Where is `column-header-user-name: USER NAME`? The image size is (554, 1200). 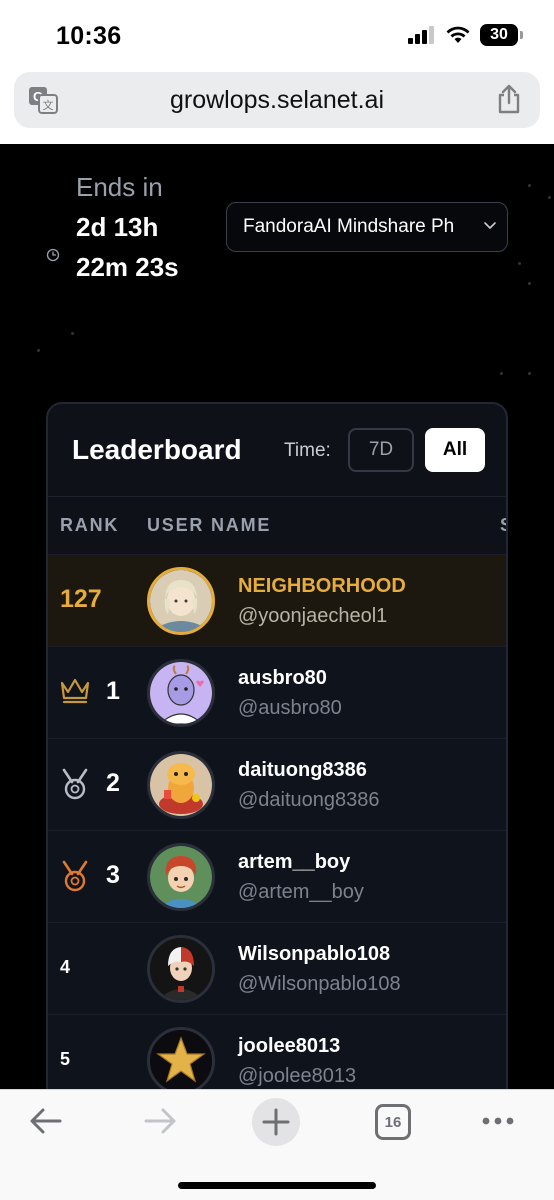 column-header-user-name: USER NAME is located at coordinates (209, 525).